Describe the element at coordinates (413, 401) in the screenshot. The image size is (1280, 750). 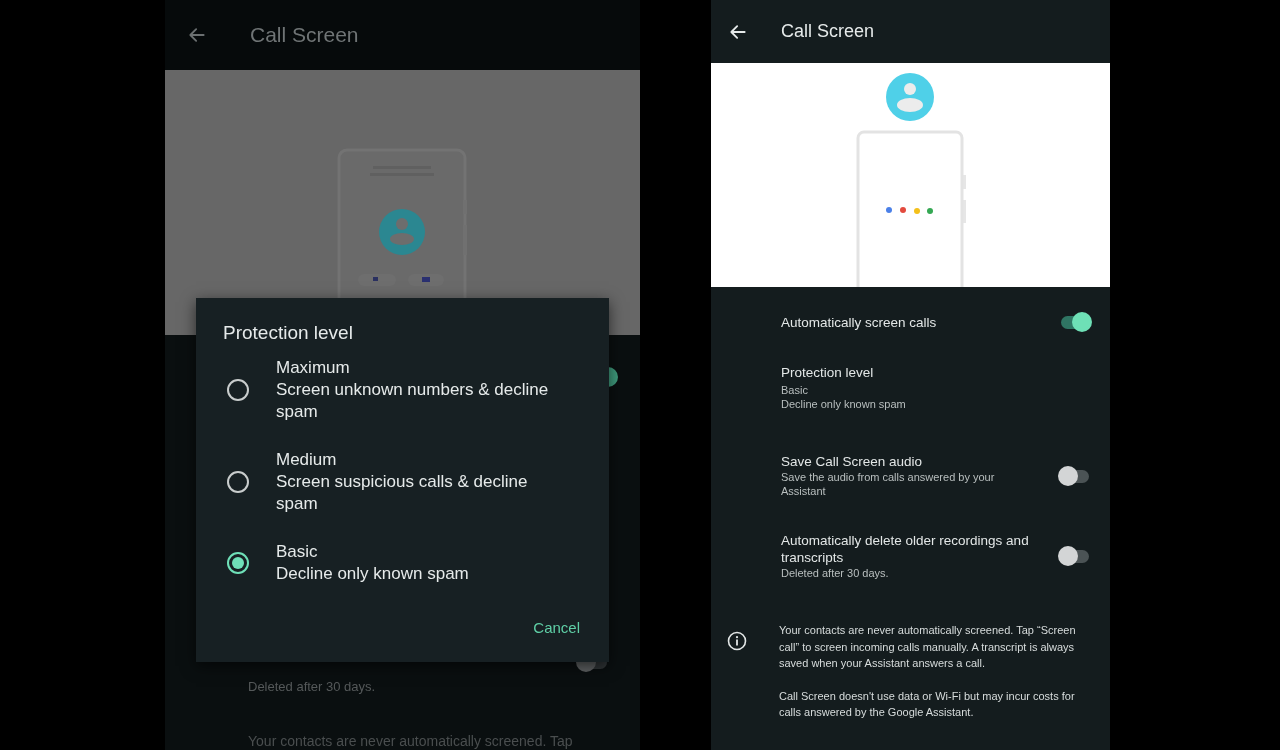
I see `option-description: Screen unknown numbers & decline spam` at that location.